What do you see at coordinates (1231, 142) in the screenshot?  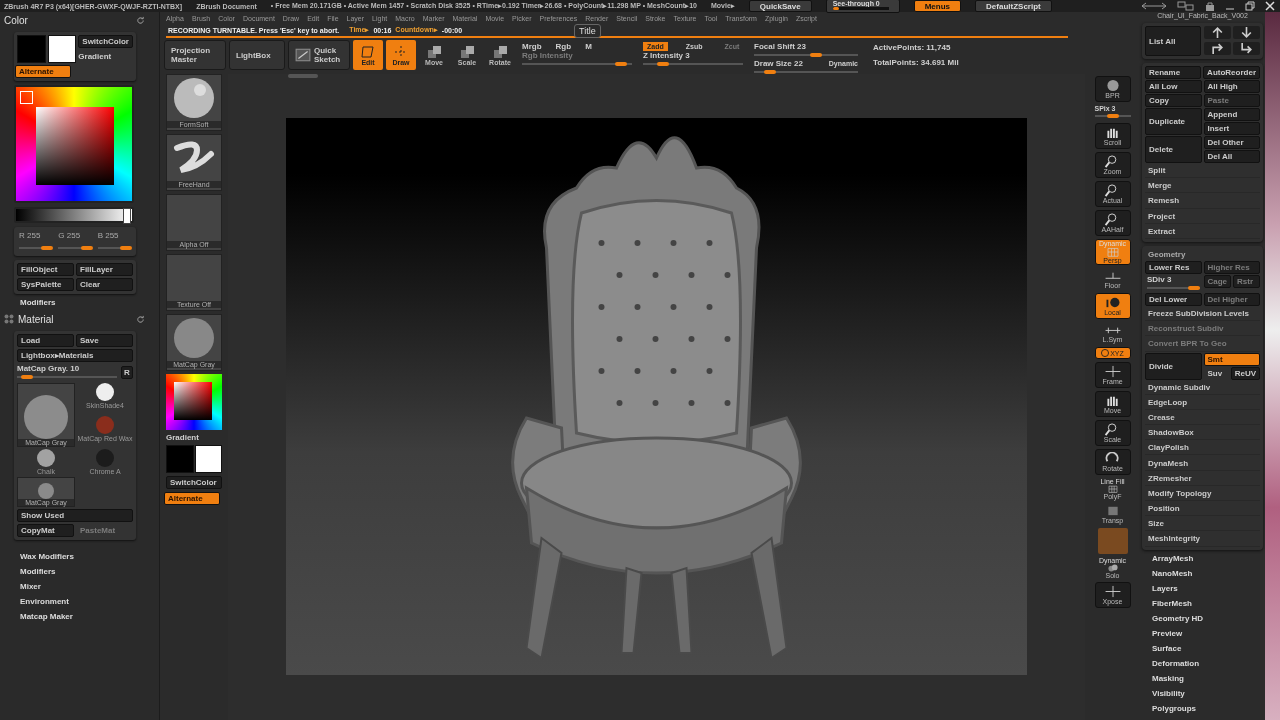 I see `subtool-button: Del Other` at bounding box center [1231, 142].